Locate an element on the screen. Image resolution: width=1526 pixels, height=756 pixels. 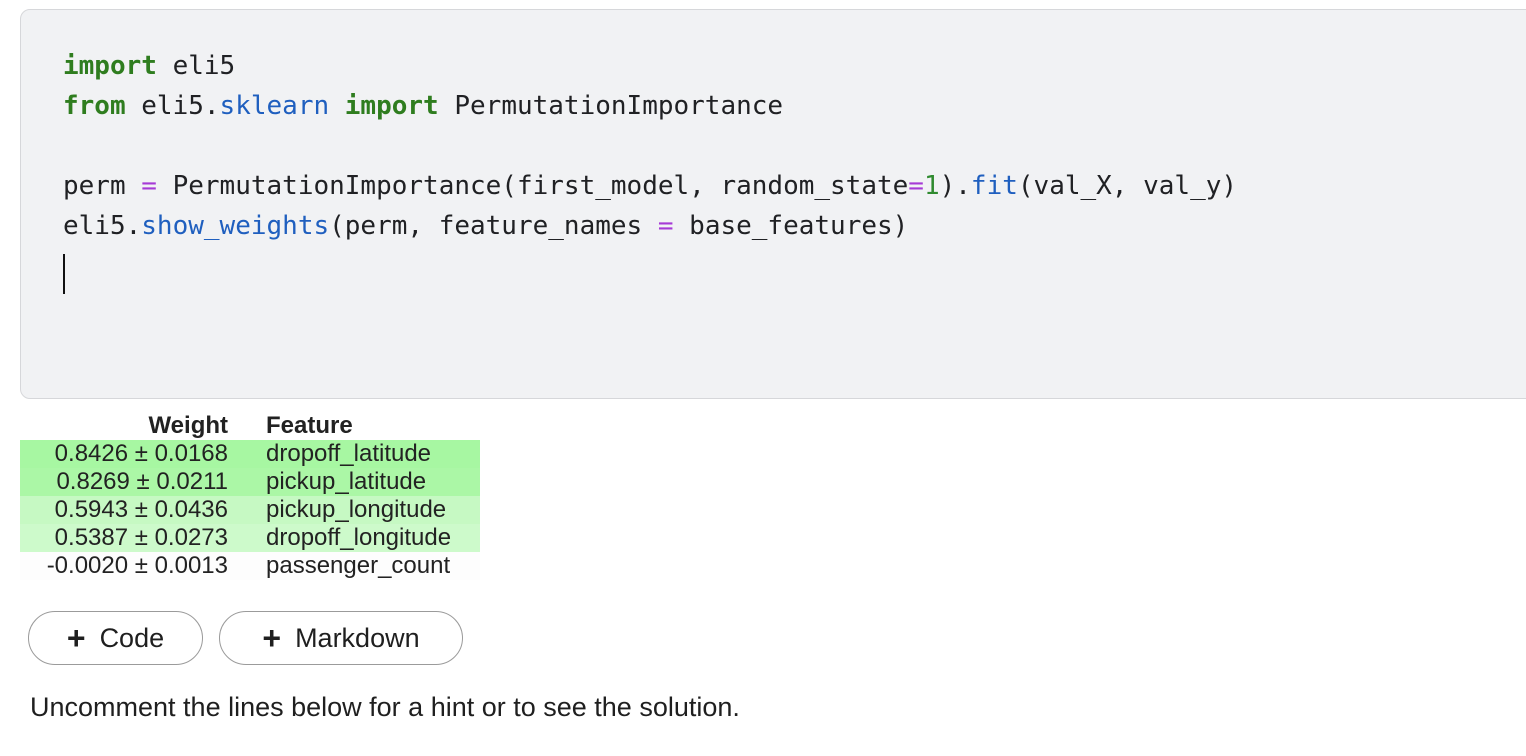
add-code-cell-button: + Code is located at coordinates (115, 638).